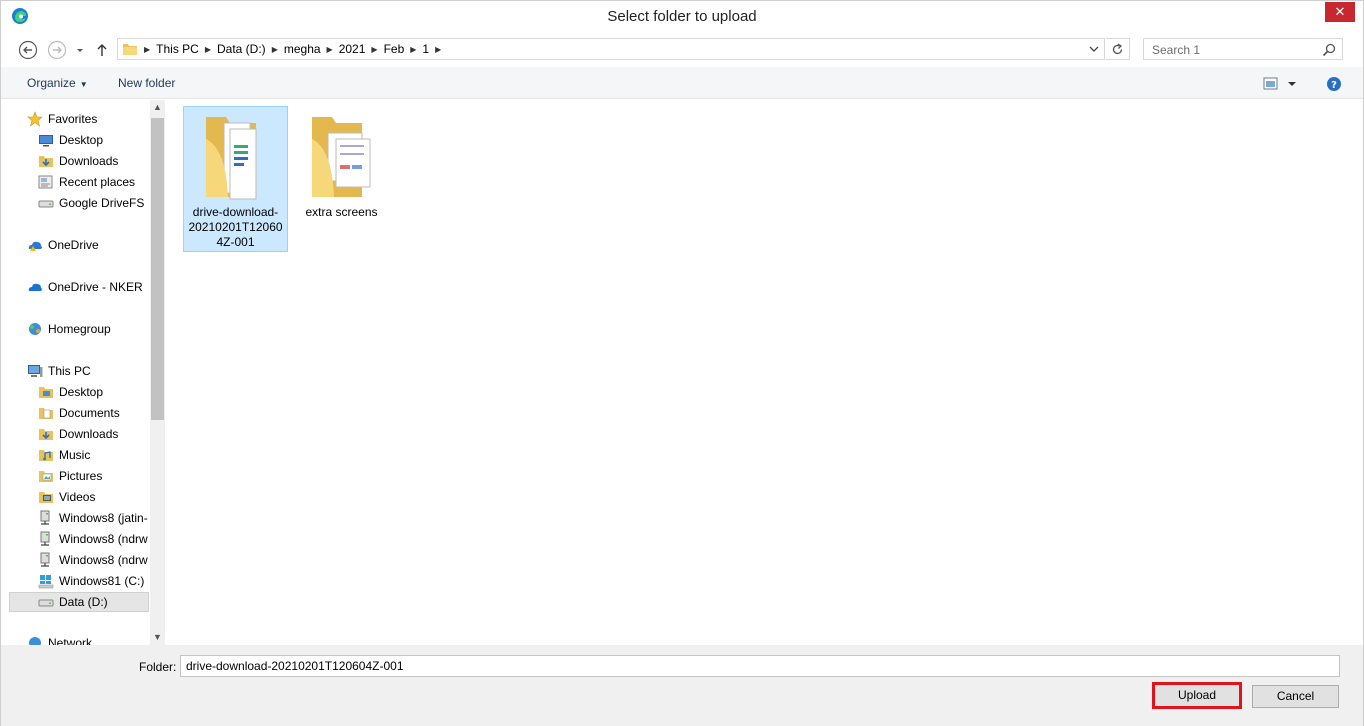 This screenshot has width=1364, height=726. I want to click on breadcrumb-1: 1, so click(425, 49).